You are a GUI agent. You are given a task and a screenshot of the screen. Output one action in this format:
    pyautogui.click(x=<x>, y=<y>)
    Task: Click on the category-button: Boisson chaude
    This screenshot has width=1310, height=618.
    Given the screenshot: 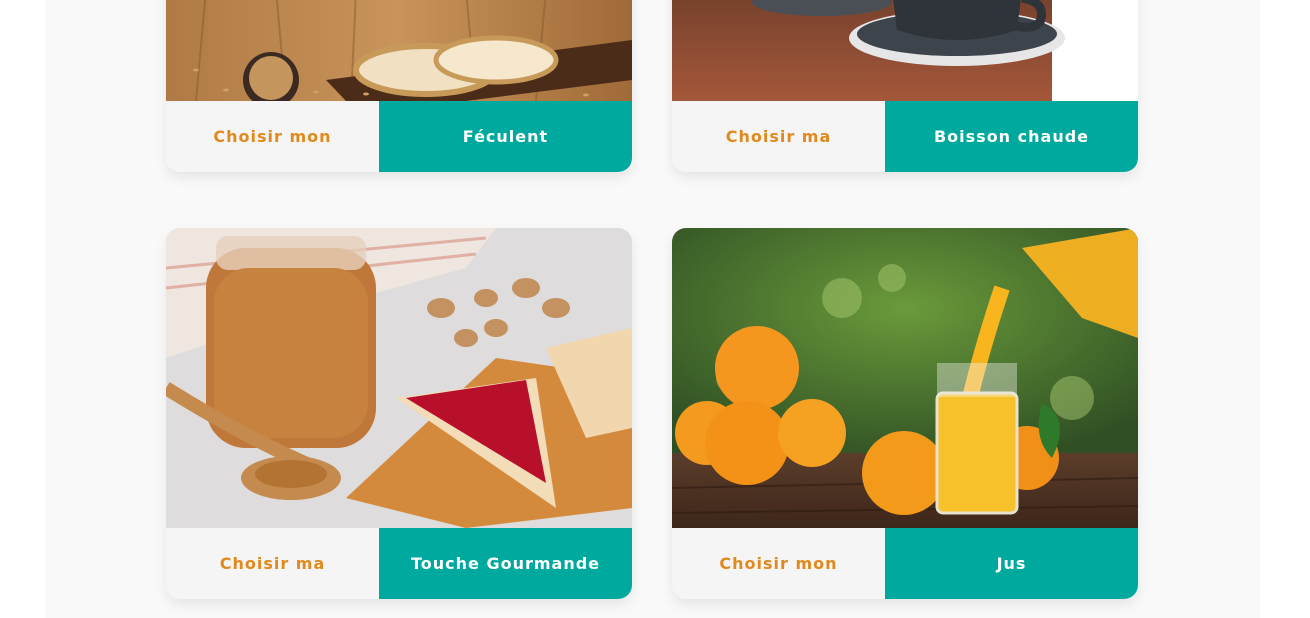 What is the action you would take?
    pyautogui.click(x=1011, y=136)
    